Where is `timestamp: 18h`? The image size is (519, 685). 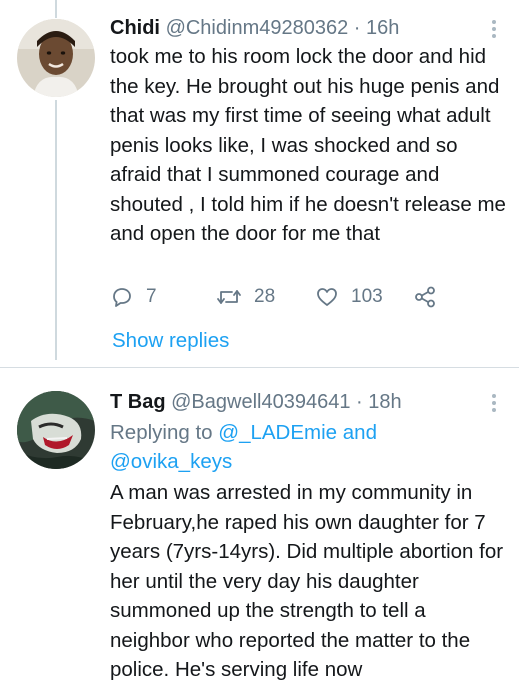
timestamp: 18h is located at coordinates (384, 402).